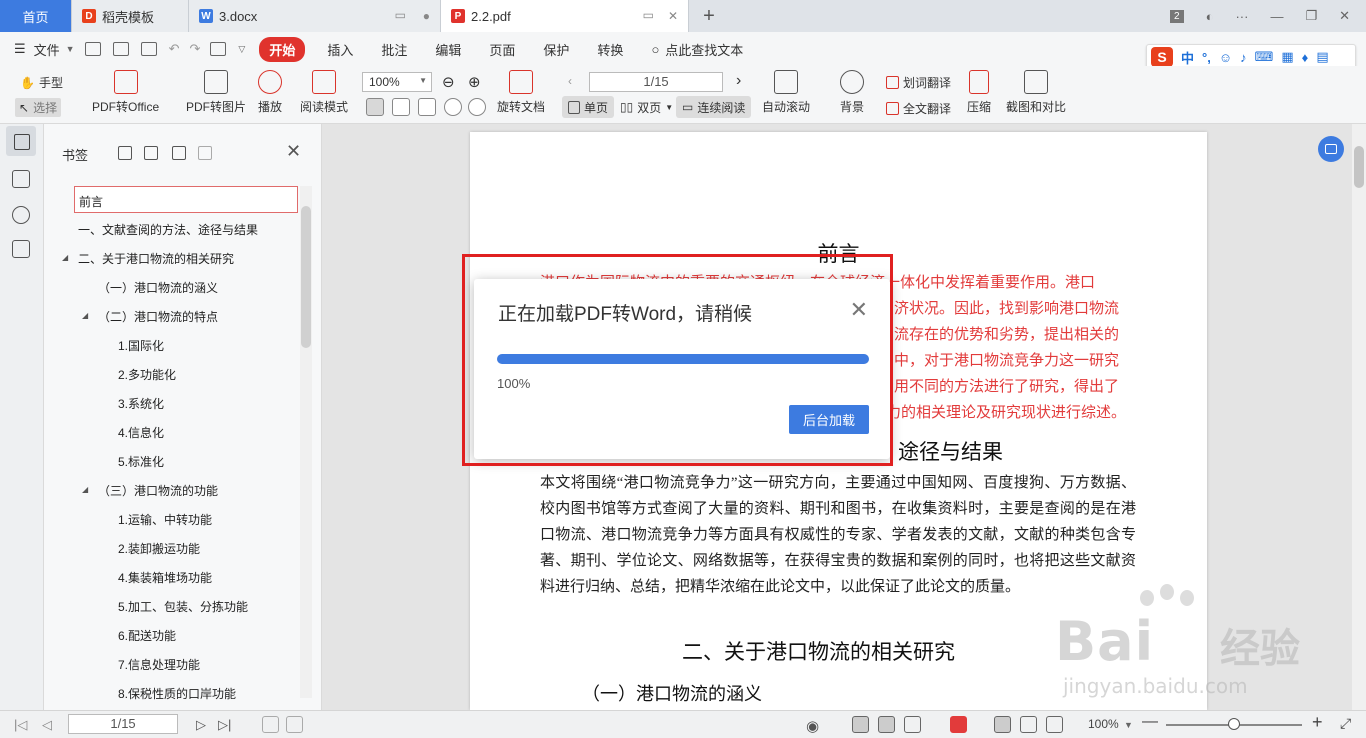  Describe the element at coordinates (156, 258) in the screenshot. I see `bookmark-item: 二、关于港口物流的相关研究` at that location.